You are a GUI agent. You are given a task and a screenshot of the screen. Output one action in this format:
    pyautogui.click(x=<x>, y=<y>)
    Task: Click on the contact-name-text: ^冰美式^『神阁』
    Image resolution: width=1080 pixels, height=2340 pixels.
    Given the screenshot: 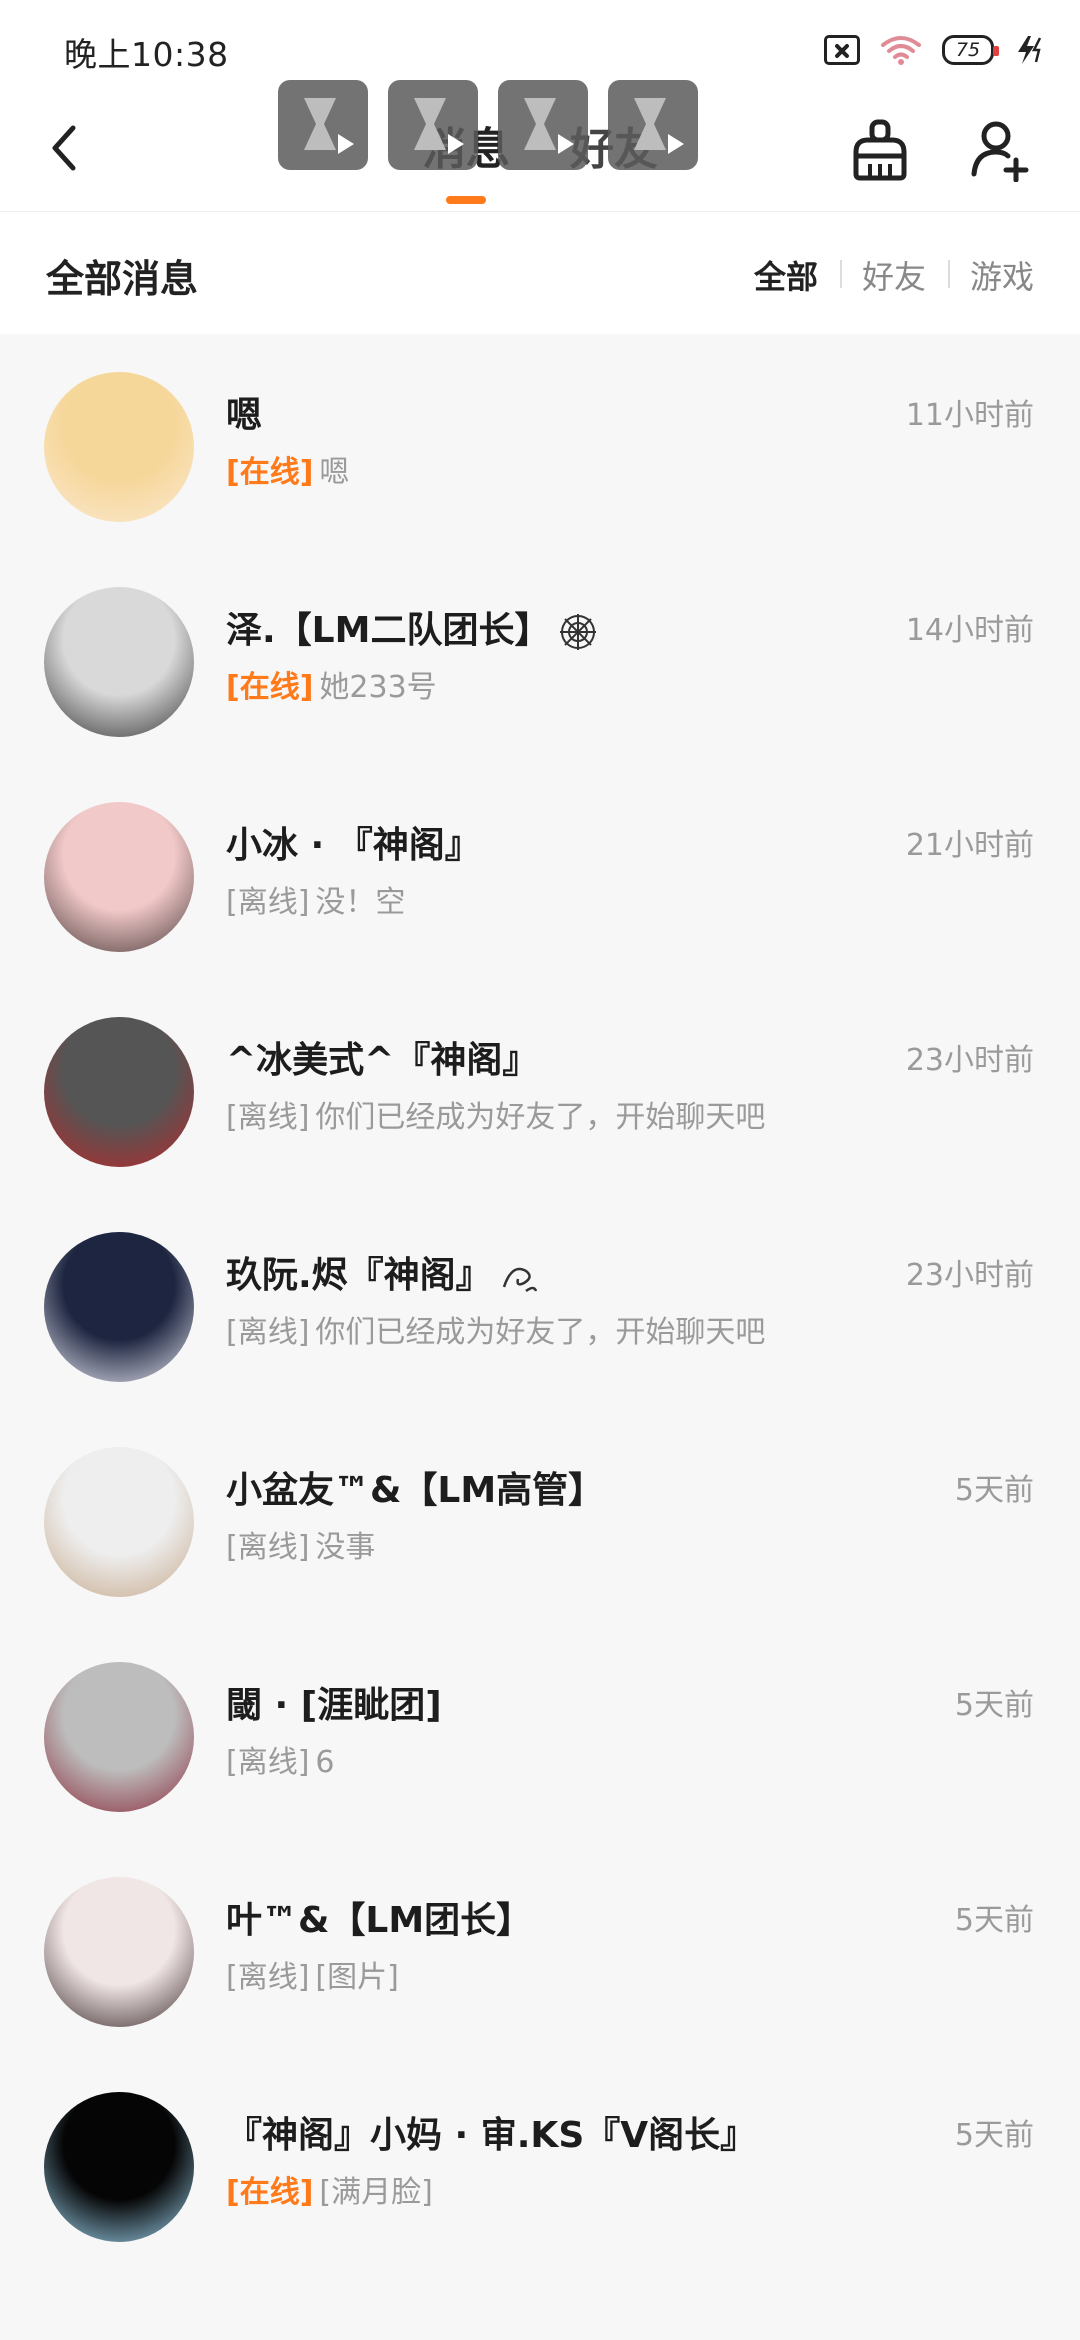 What is the action you would take?
    pyautogui.click(x=382, y=1060)
    